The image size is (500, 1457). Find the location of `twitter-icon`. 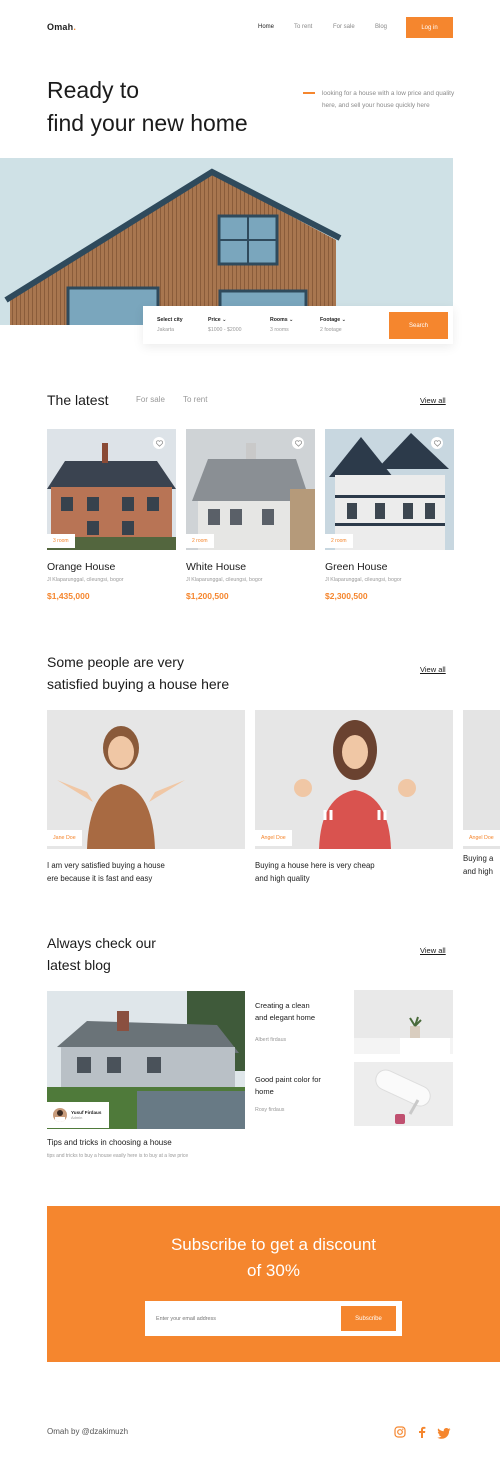

twitter-icon is located at coordinates (444, 1432).